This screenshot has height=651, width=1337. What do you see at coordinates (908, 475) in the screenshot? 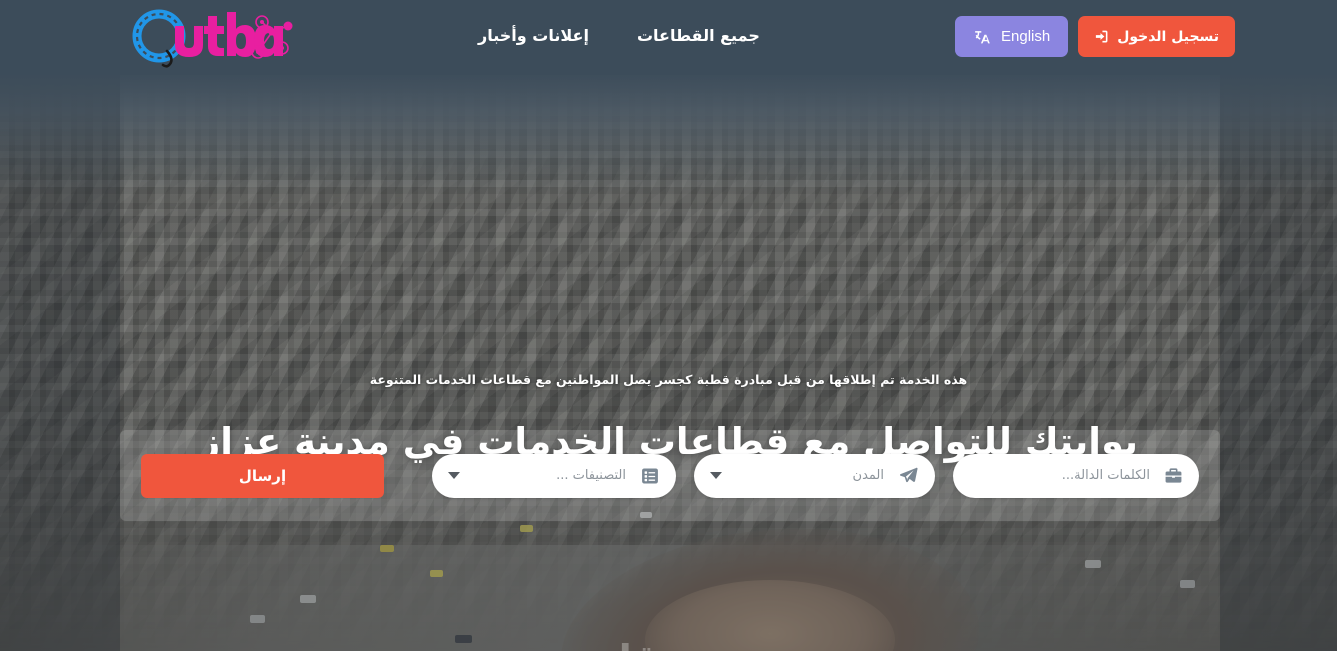
I see `paper-plane-icon` at bounding box center [908, 475].